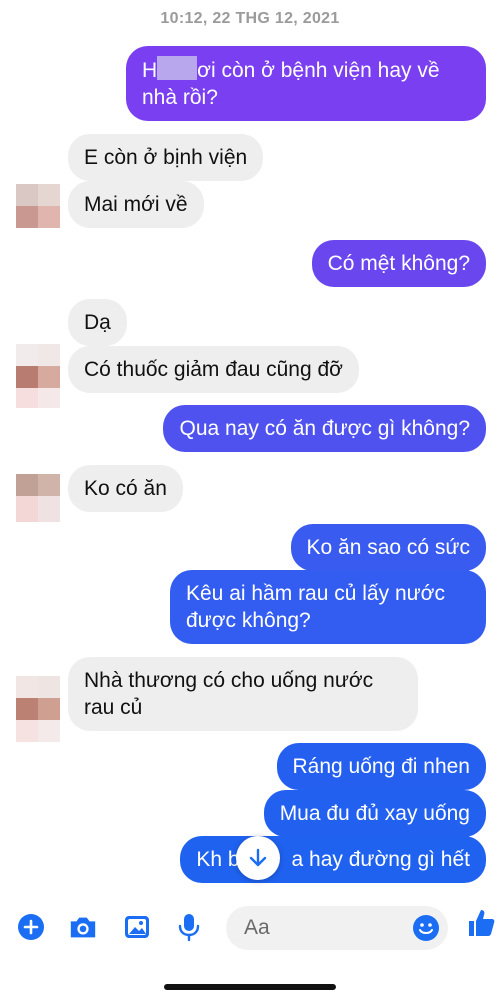 The image size is (500, 1000). What do you see at coordinates (388, 547) in the screenshot?
I see `message-bubble-outgoing: Ko ăn sao có sức` at bounding box center [388, 547].